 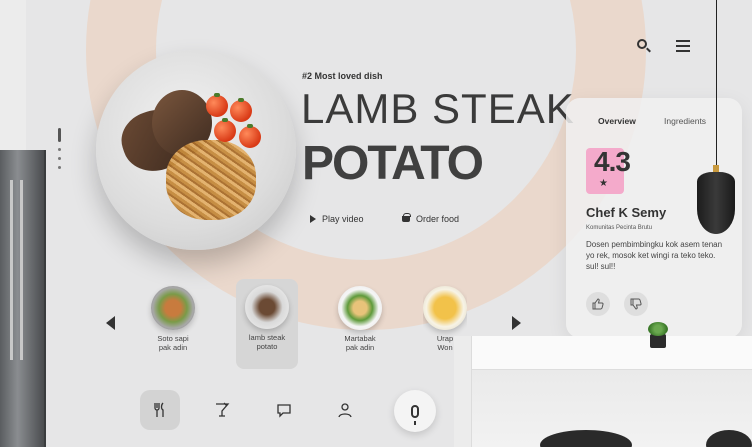 I want to click on fries, so click(x=211, y=180).